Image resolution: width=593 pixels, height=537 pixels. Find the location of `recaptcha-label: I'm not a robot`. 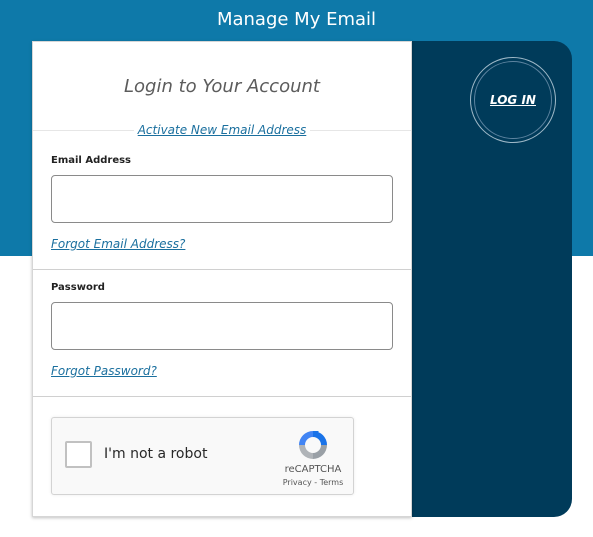

recaptcha-label: I'm not a robot is located at coordinates (156, 454).